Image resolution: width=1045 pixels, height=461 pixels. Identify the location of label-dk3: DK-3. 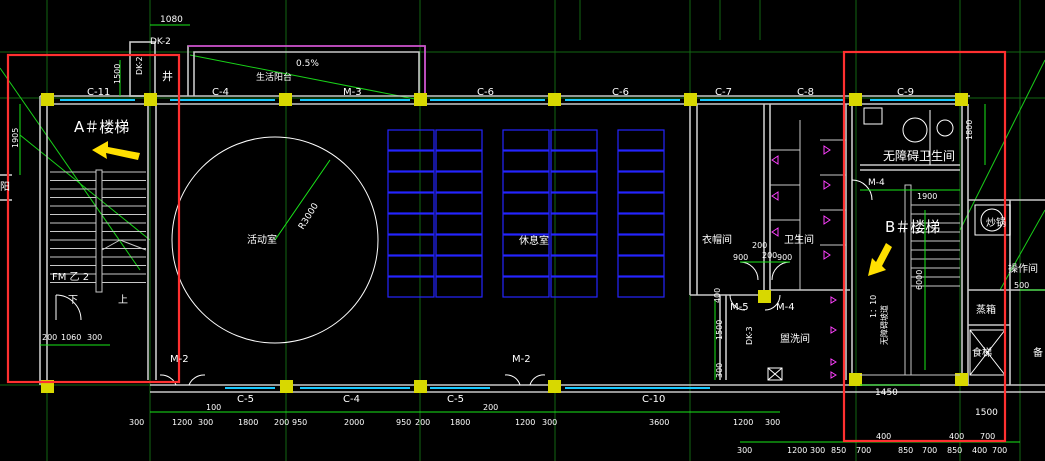
(749, 335).